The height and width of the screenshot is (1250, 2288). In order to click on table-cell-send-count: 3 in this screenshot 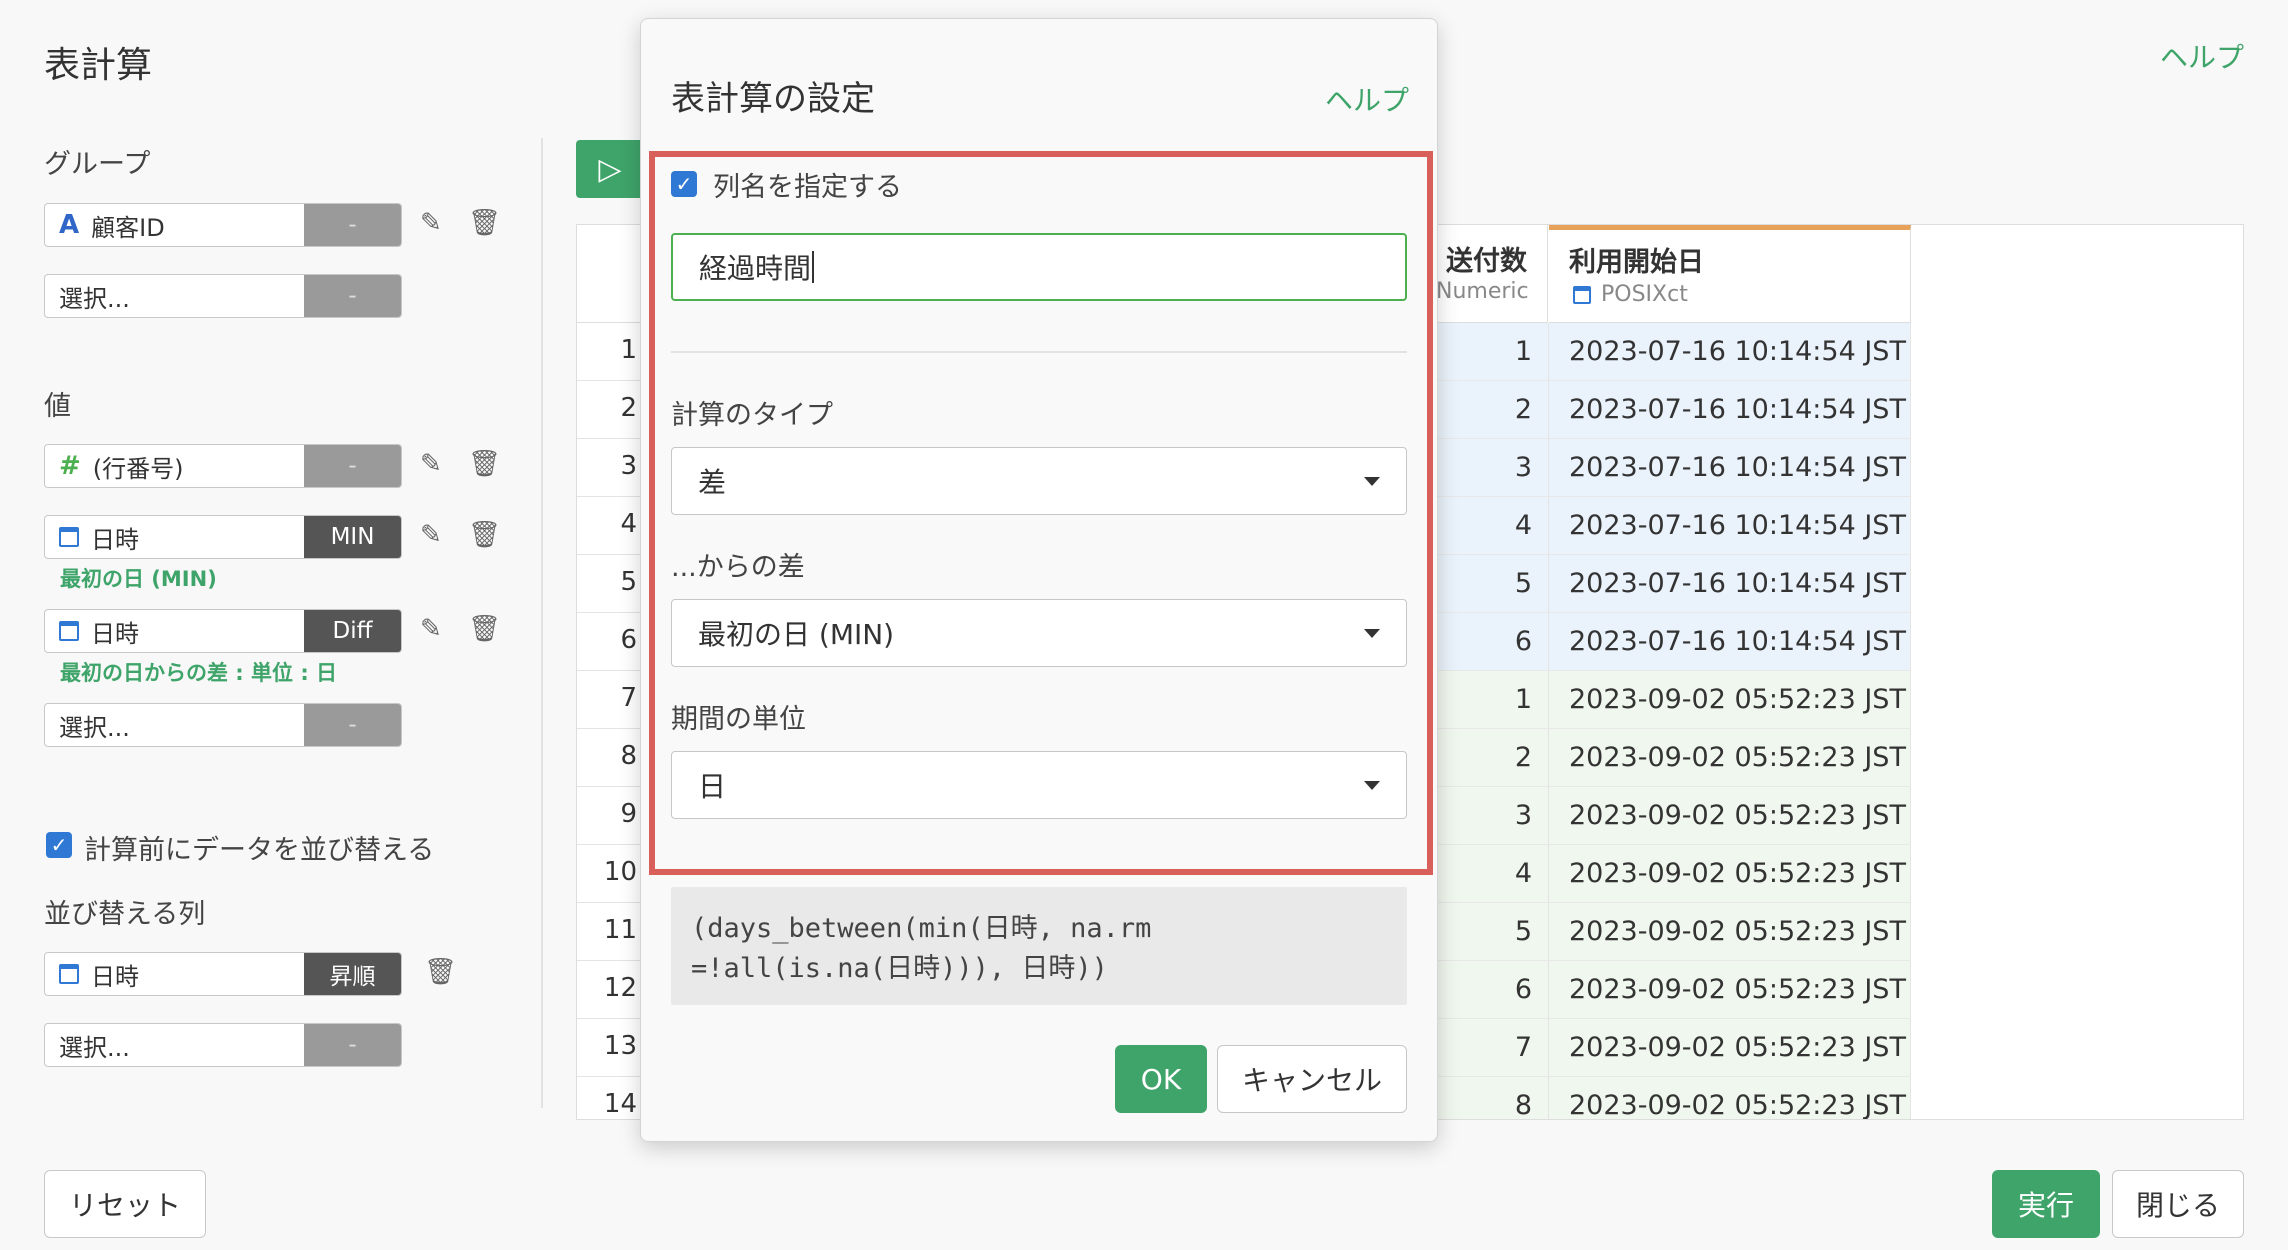, I will do `click(1493, 468)`.